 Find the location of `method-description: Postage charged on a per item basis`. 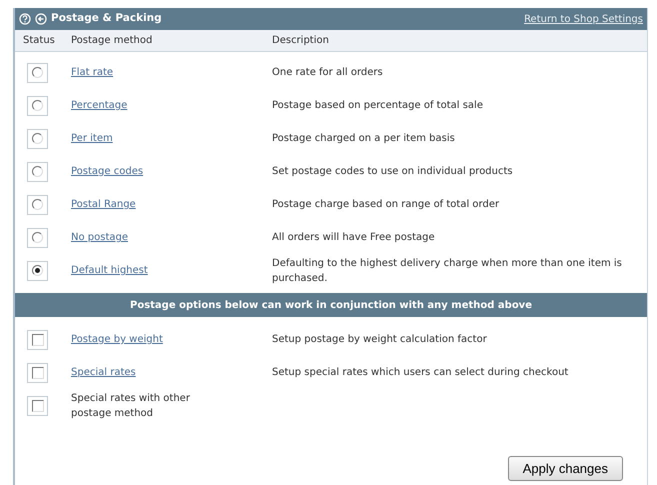

method-description: Postage charged on a per item basis is located at coordinates (363, 138).